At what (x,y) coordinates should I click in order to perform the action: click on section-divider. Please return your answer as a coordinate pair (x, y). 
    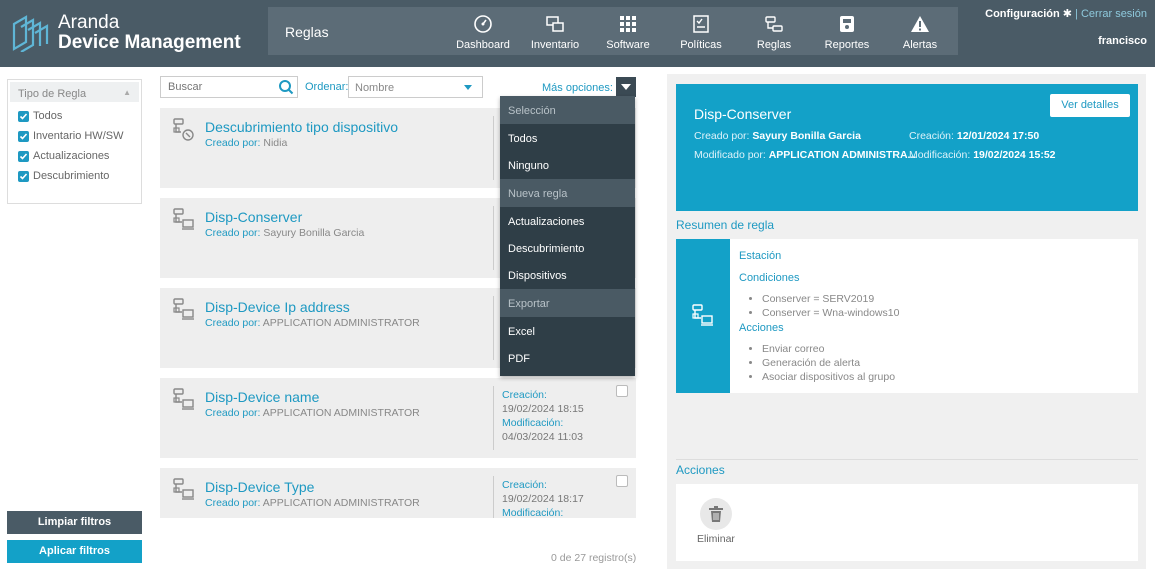
    Looking at the image, I should click on (907, 459).